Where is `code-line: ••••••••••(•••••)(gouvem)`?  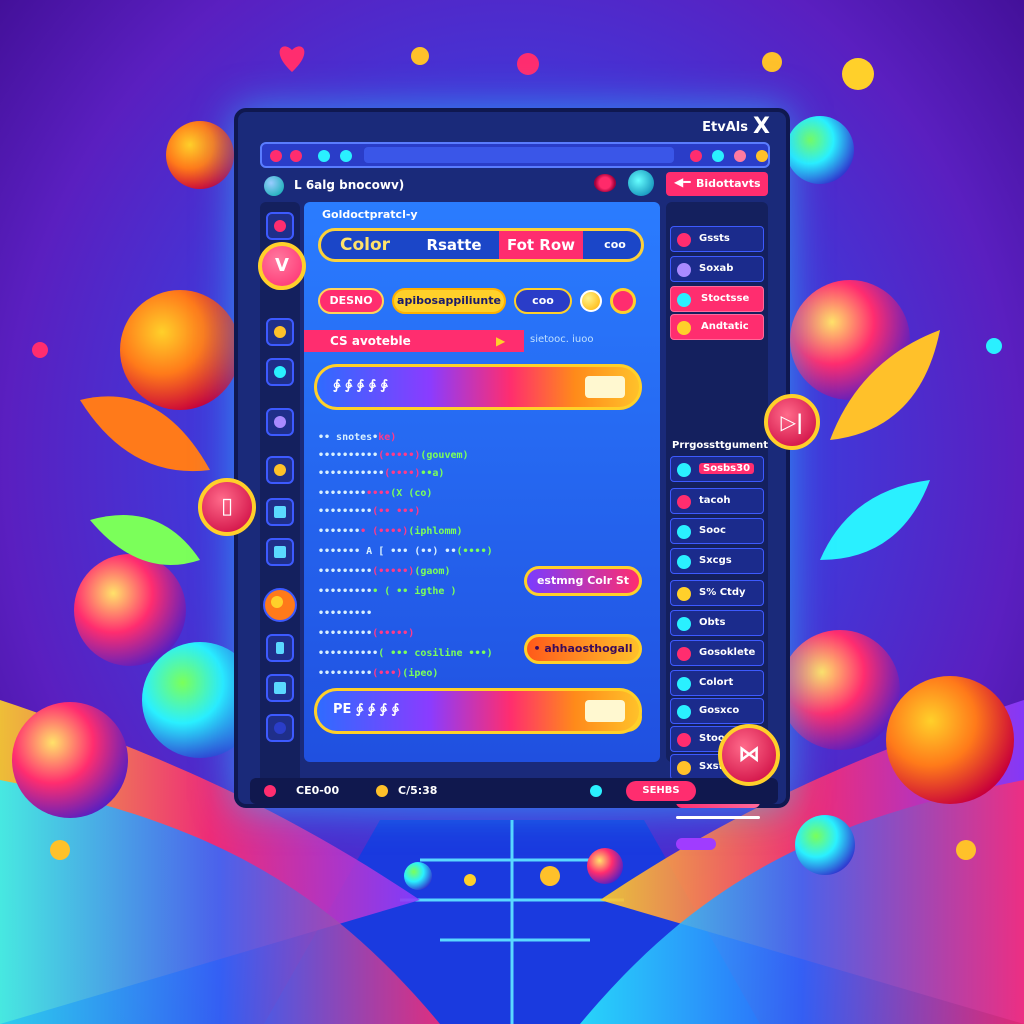 code-line: ••••••••••(•••••)(gouvem) is located at coordinates (393, 455).